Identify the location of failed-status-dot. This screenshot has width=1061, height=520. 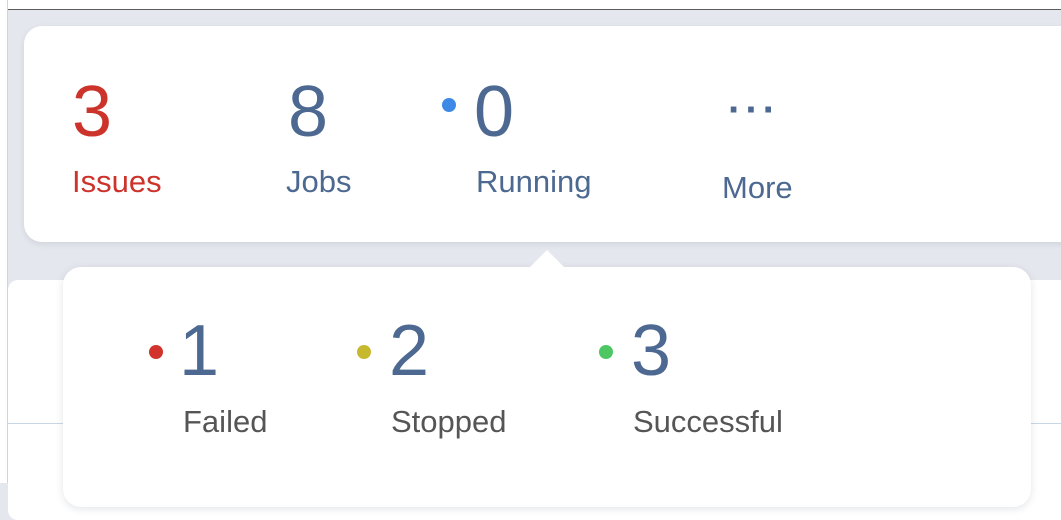
(156, 352).